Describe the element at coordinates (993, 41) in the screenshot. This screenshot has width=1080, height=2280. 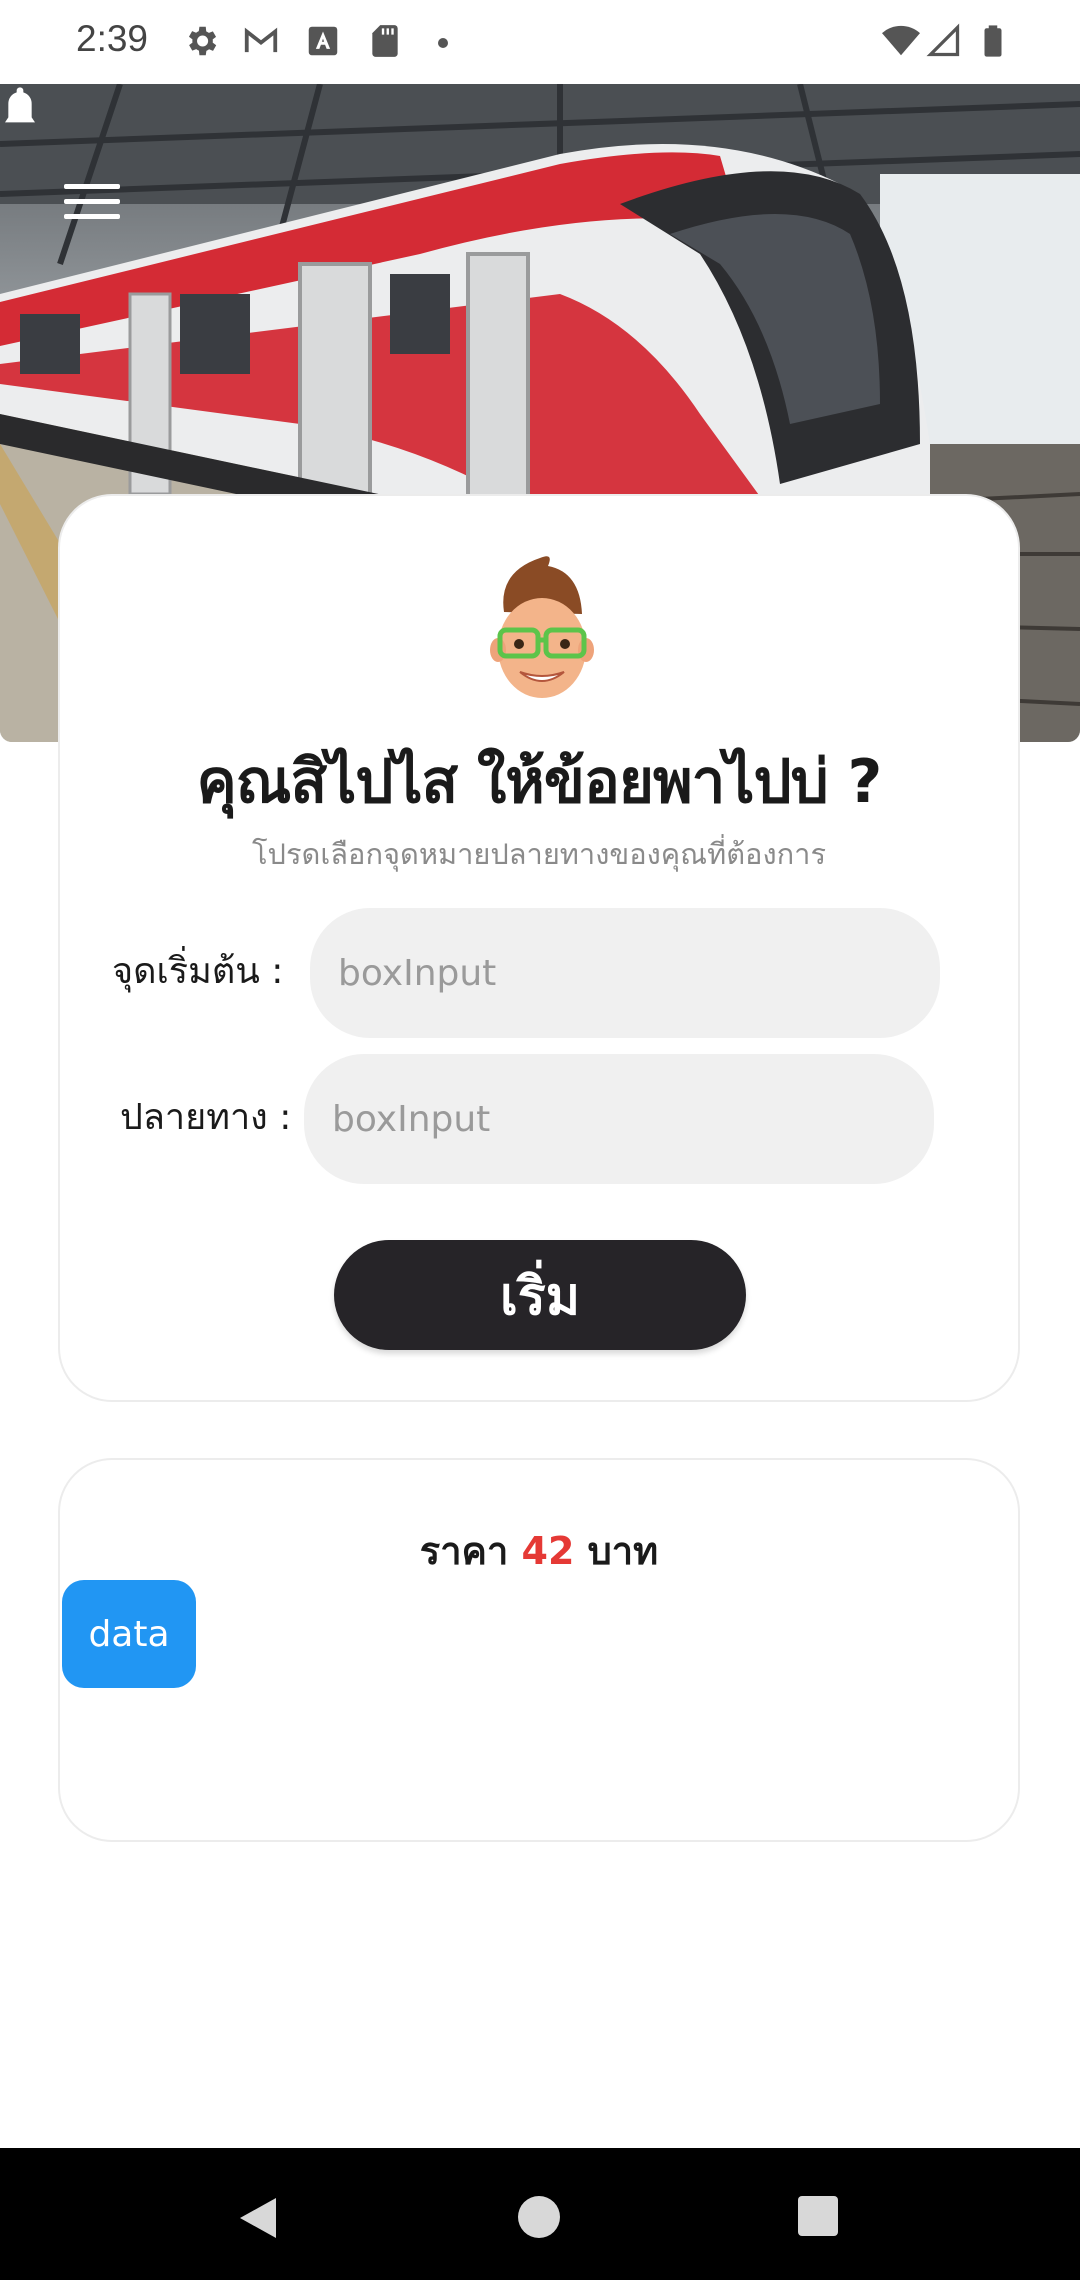
I see `battery-icon` at that location.